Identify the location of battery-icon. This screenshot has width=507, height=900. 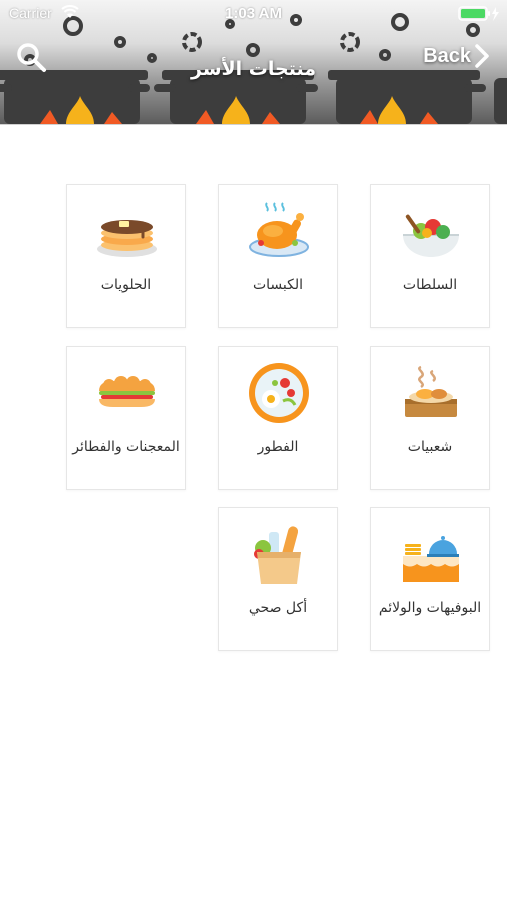
(478, 13).